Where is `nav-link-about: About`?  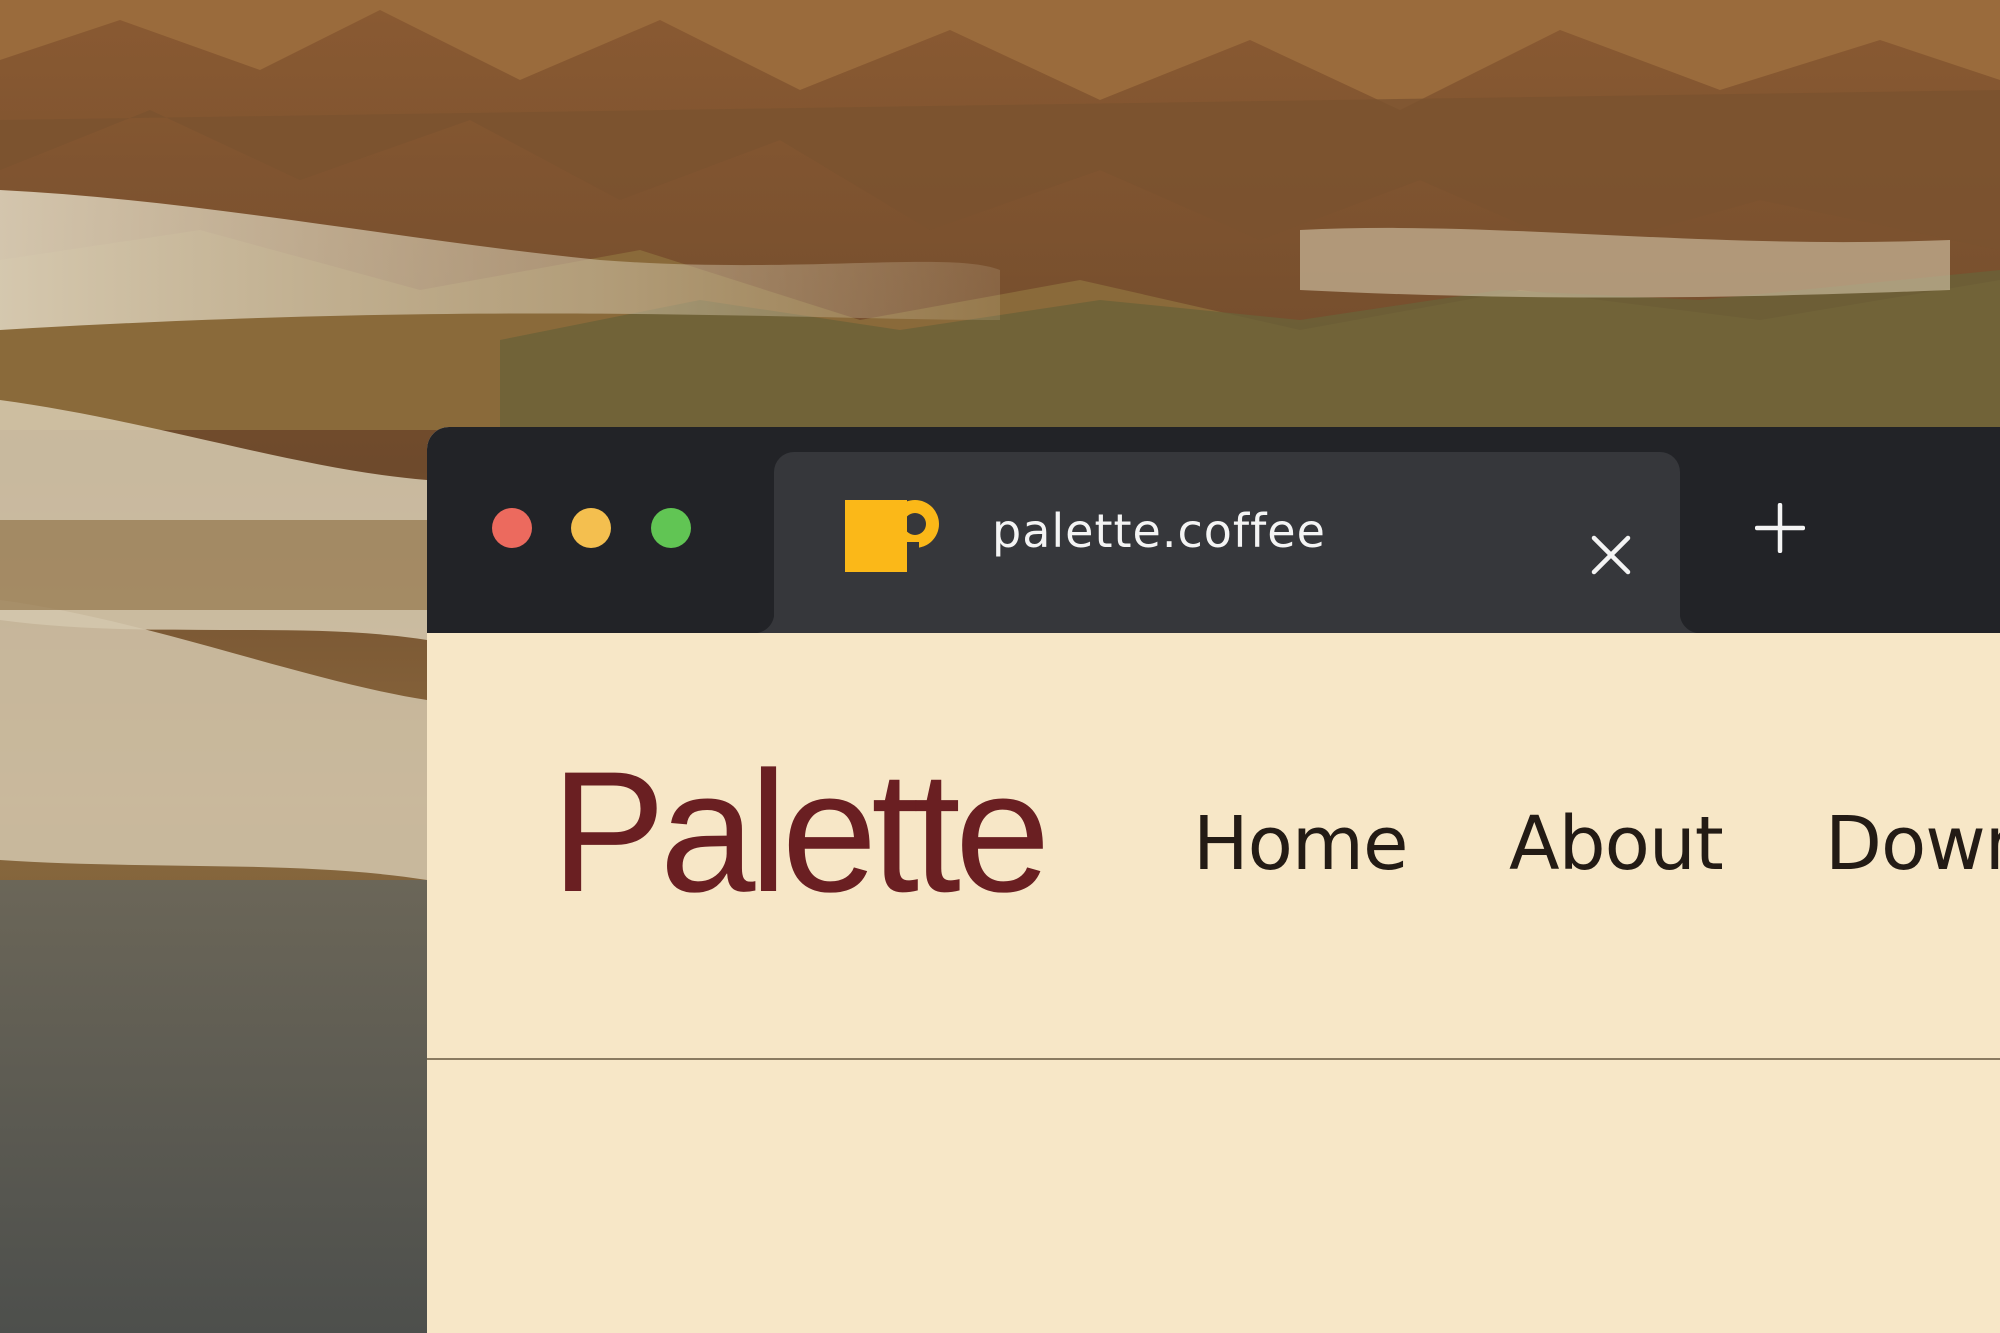
nav-link-about: About is located at coordinates (1616, 844).